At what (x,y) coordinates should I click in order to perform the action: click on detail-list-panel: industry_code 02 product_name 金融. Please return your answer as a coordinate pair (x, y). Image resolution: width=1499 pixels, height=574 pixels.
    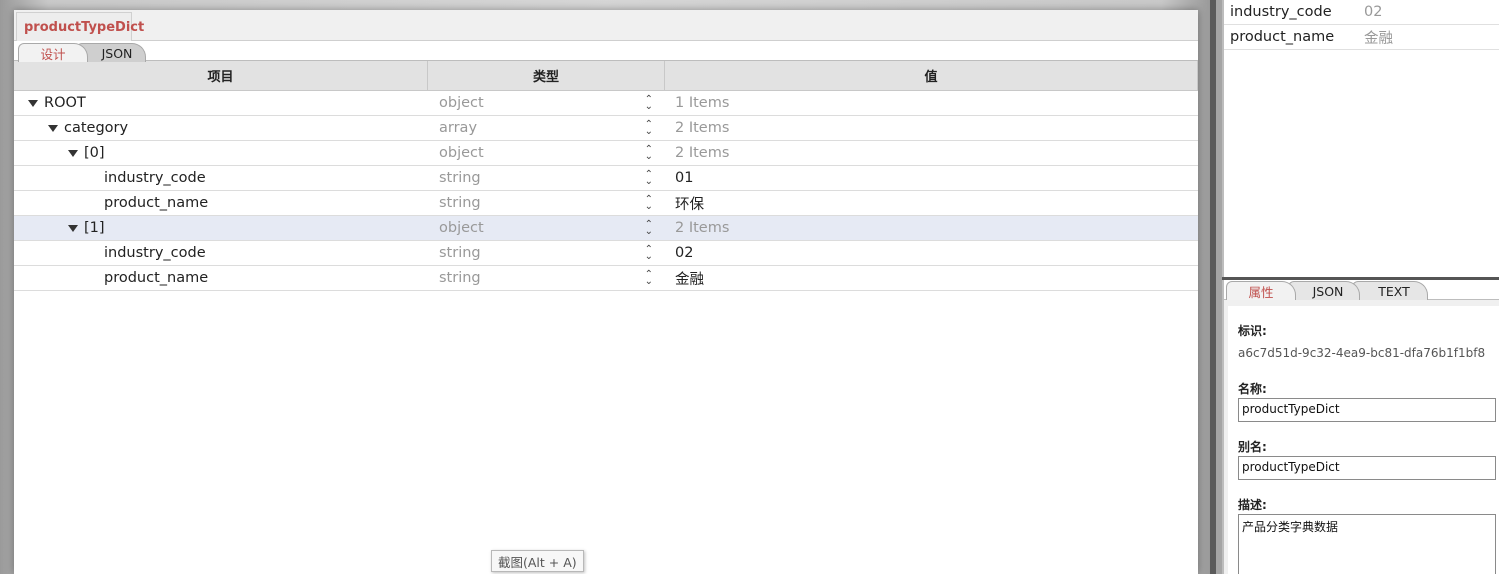
    Looking at the image, I should click on (1360, 138).